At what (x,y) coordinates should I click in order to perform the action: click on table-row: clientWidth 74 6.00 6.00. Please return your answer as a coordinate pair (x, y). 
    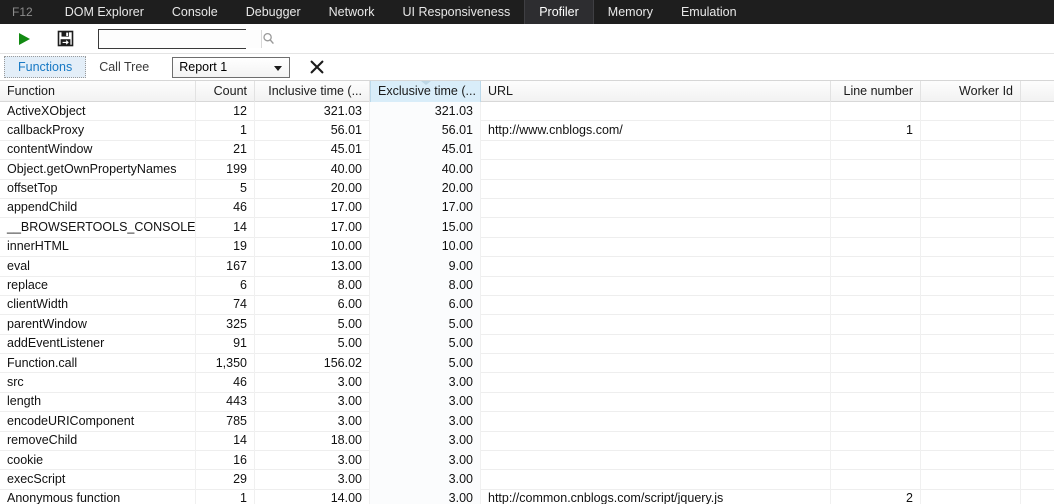
    Looking at the image, I should click on (527, 305).